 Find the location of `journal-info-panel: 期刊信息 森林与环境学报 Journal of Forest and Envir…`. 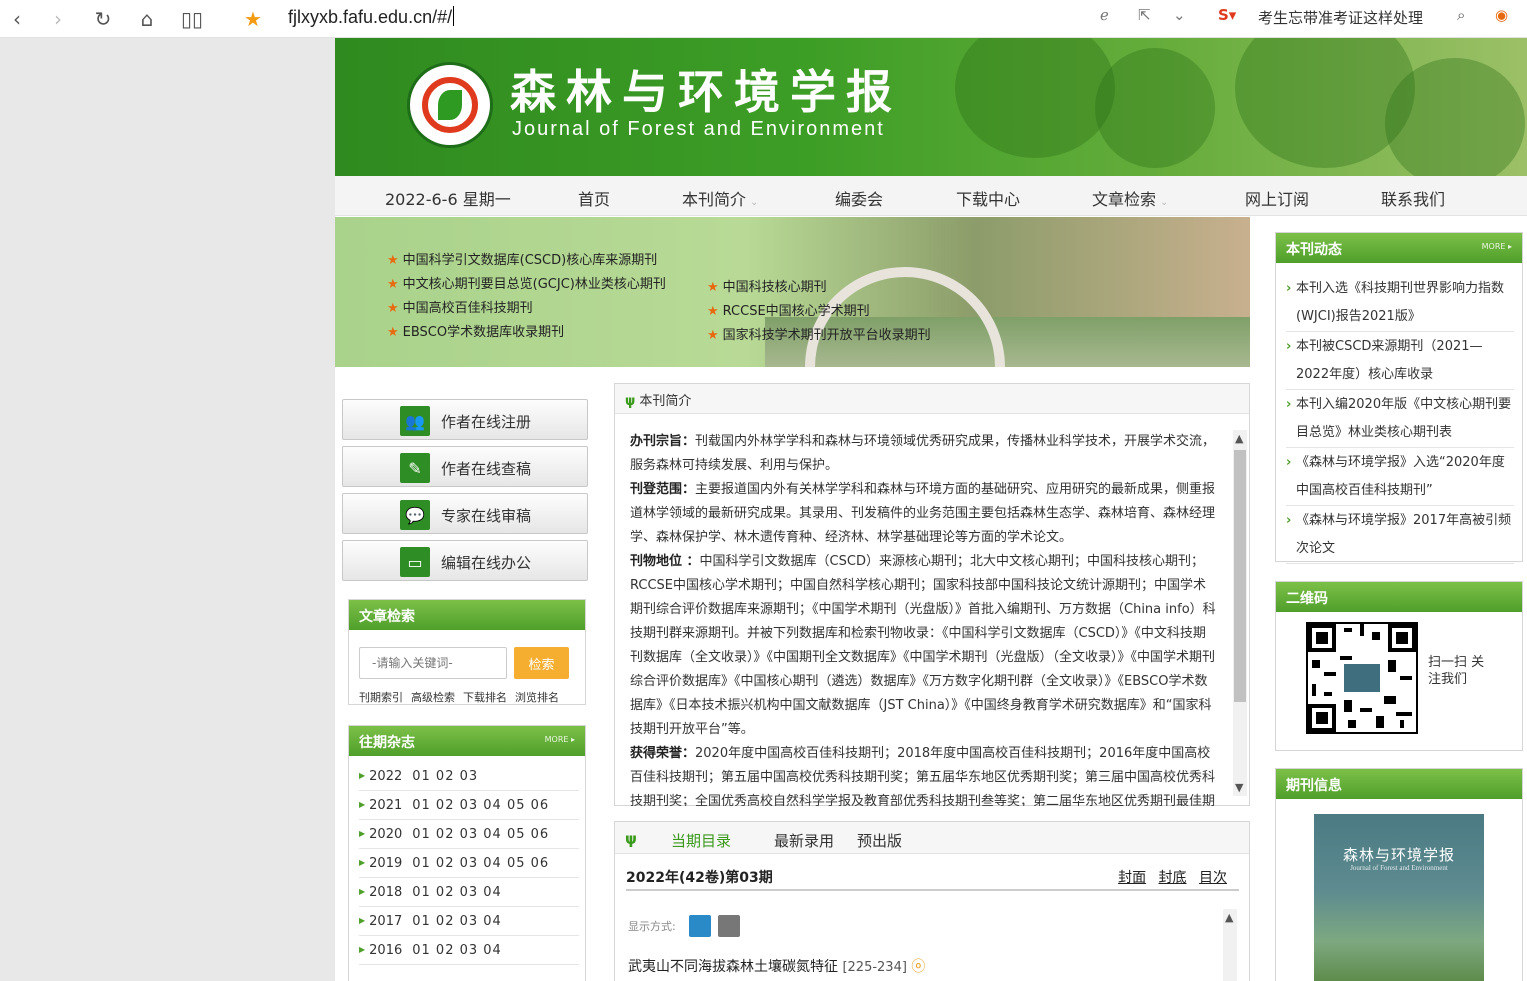

journal-info-panel: 期刊信息 森林与环境学报 Journal of Forest and Envir… is located at coordinates (1399, 874).